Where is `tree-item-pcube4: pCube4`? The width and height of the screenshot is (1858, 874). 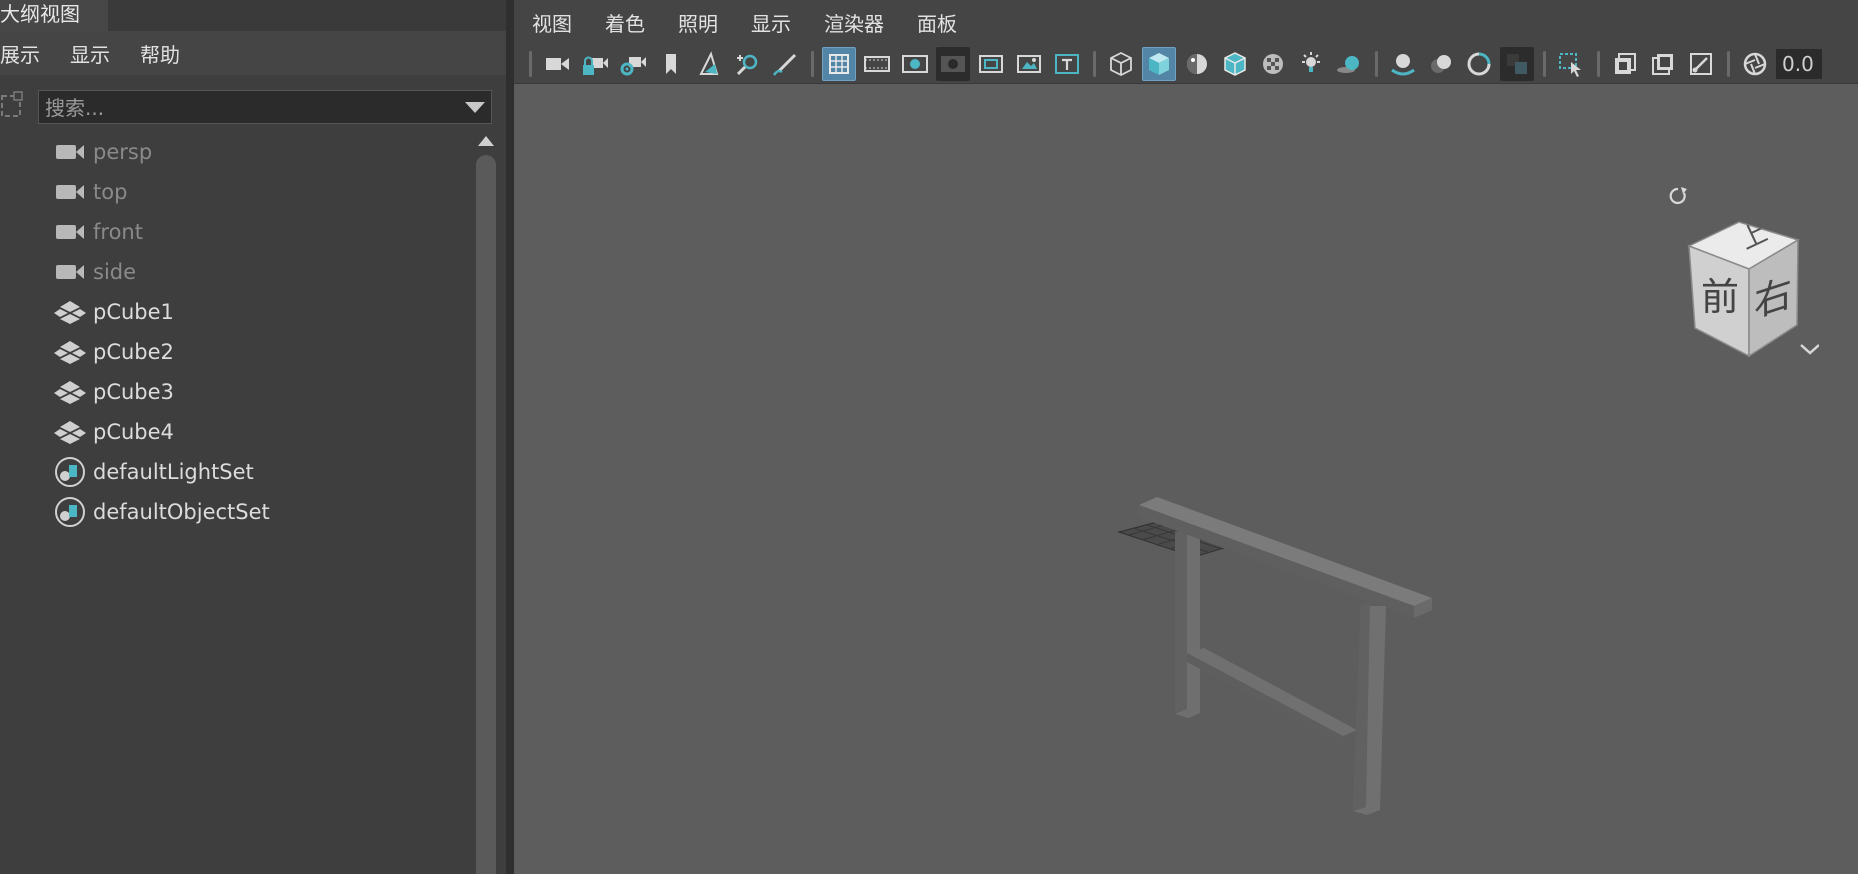
tree-item-pcube4: pCube4 is located at coordinates (235, 432).